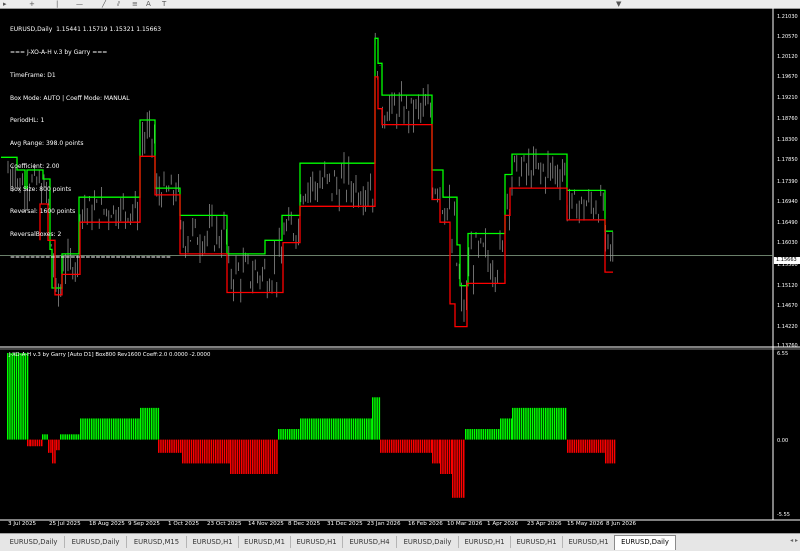  I want to click on info-line: === J-XO-A-H v.3 by Garry ===, so click(59, 52).